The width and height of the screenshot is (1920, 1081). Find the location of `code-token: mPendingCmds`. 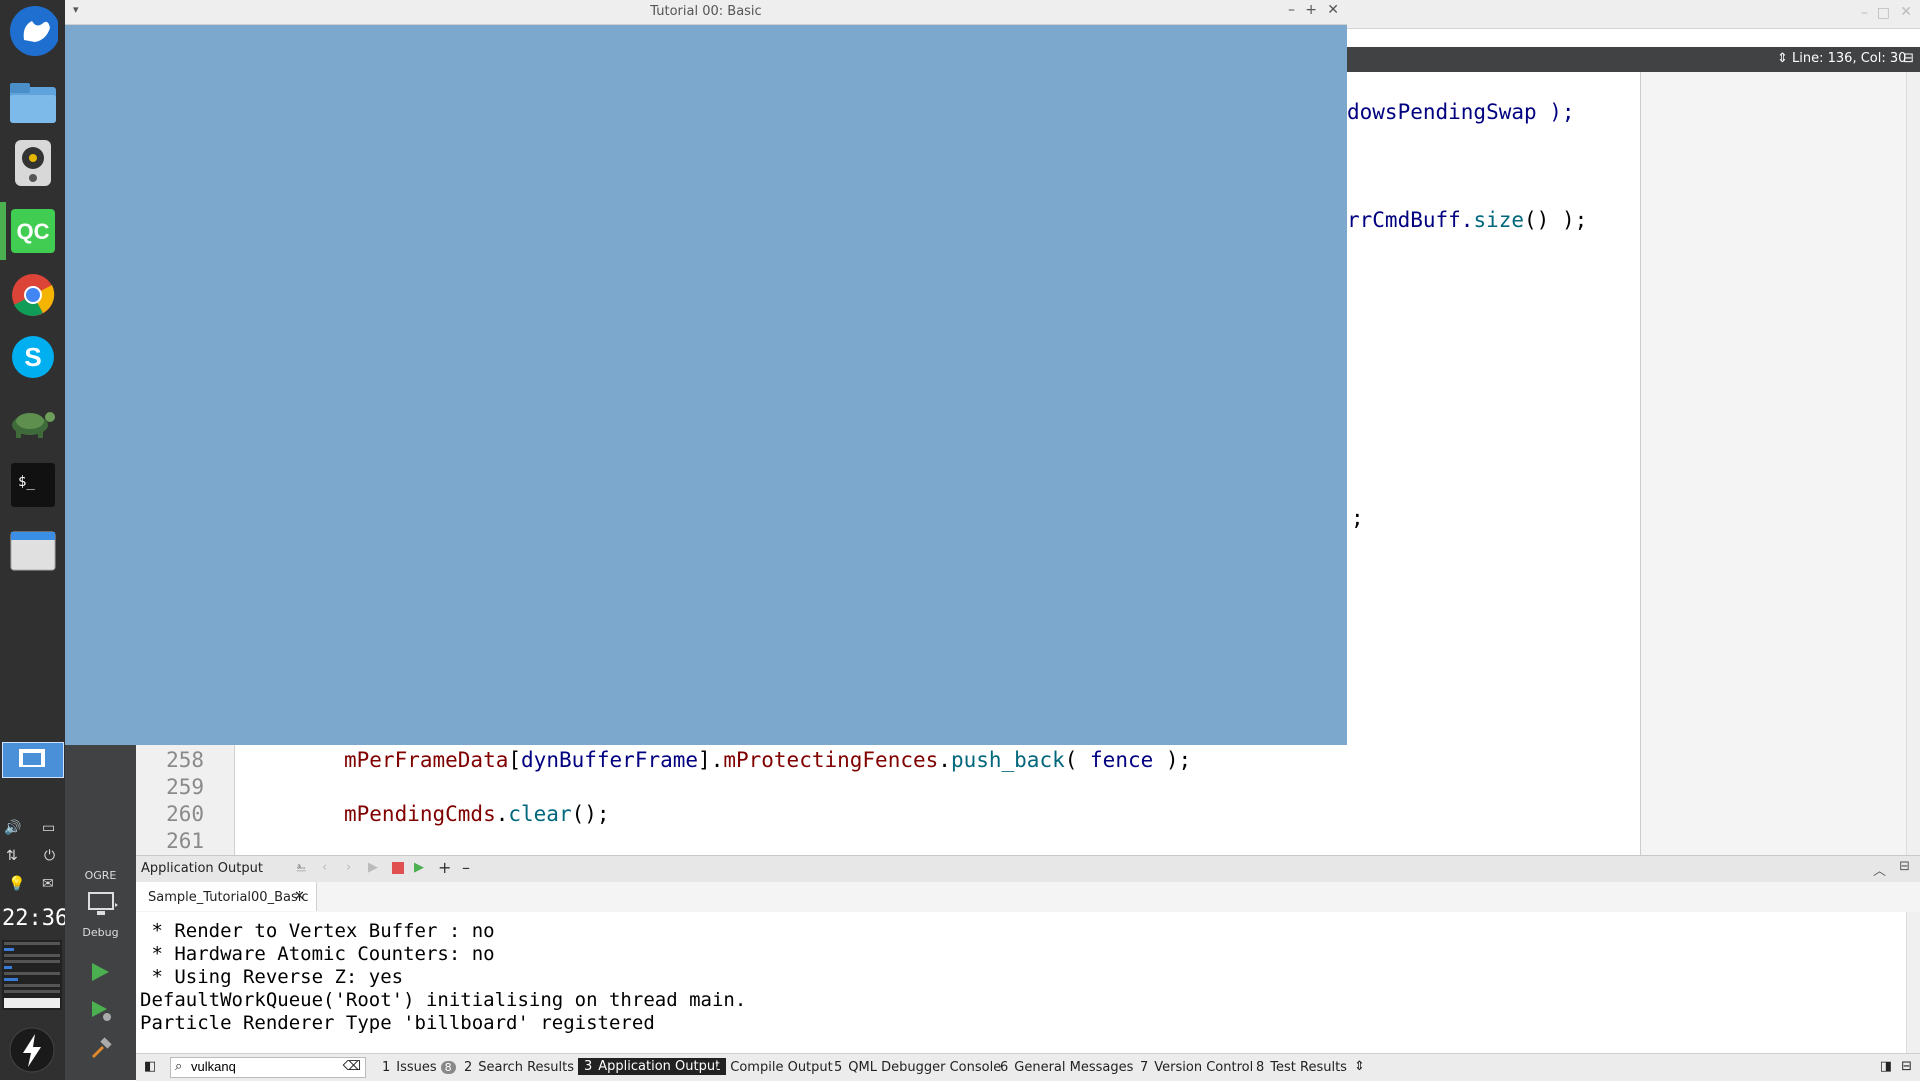

code-token: mPendingCmds is located at coordinates (420, 814).